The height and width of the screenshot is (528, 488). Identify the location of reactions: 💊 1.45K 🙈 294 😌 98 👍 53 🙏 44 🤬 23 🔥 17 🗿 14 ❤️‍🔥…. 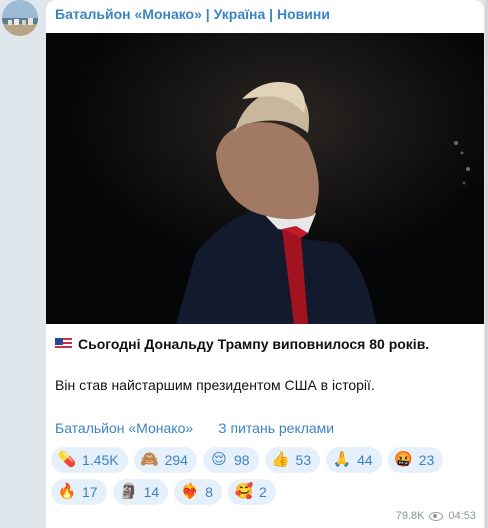
(261, 479).